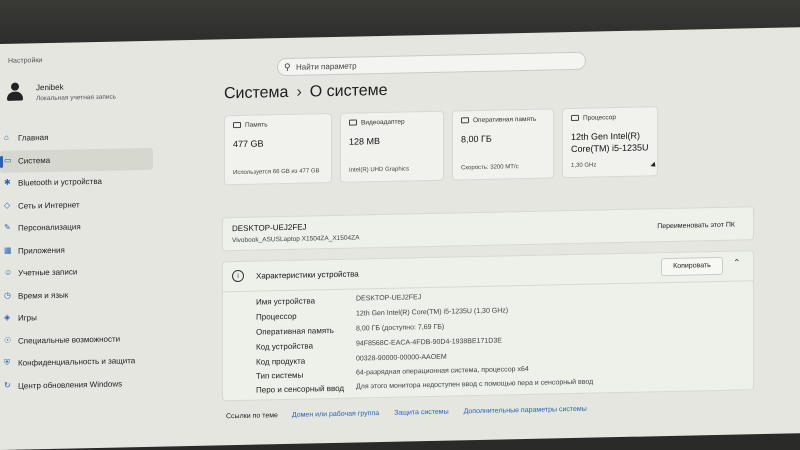 The width and height of the screenshot is (800, 450). Describe the element at coordinates (490, 168) in the screenshot. I see `card-sub: Скорость: 3200 МТ/с` at that location.